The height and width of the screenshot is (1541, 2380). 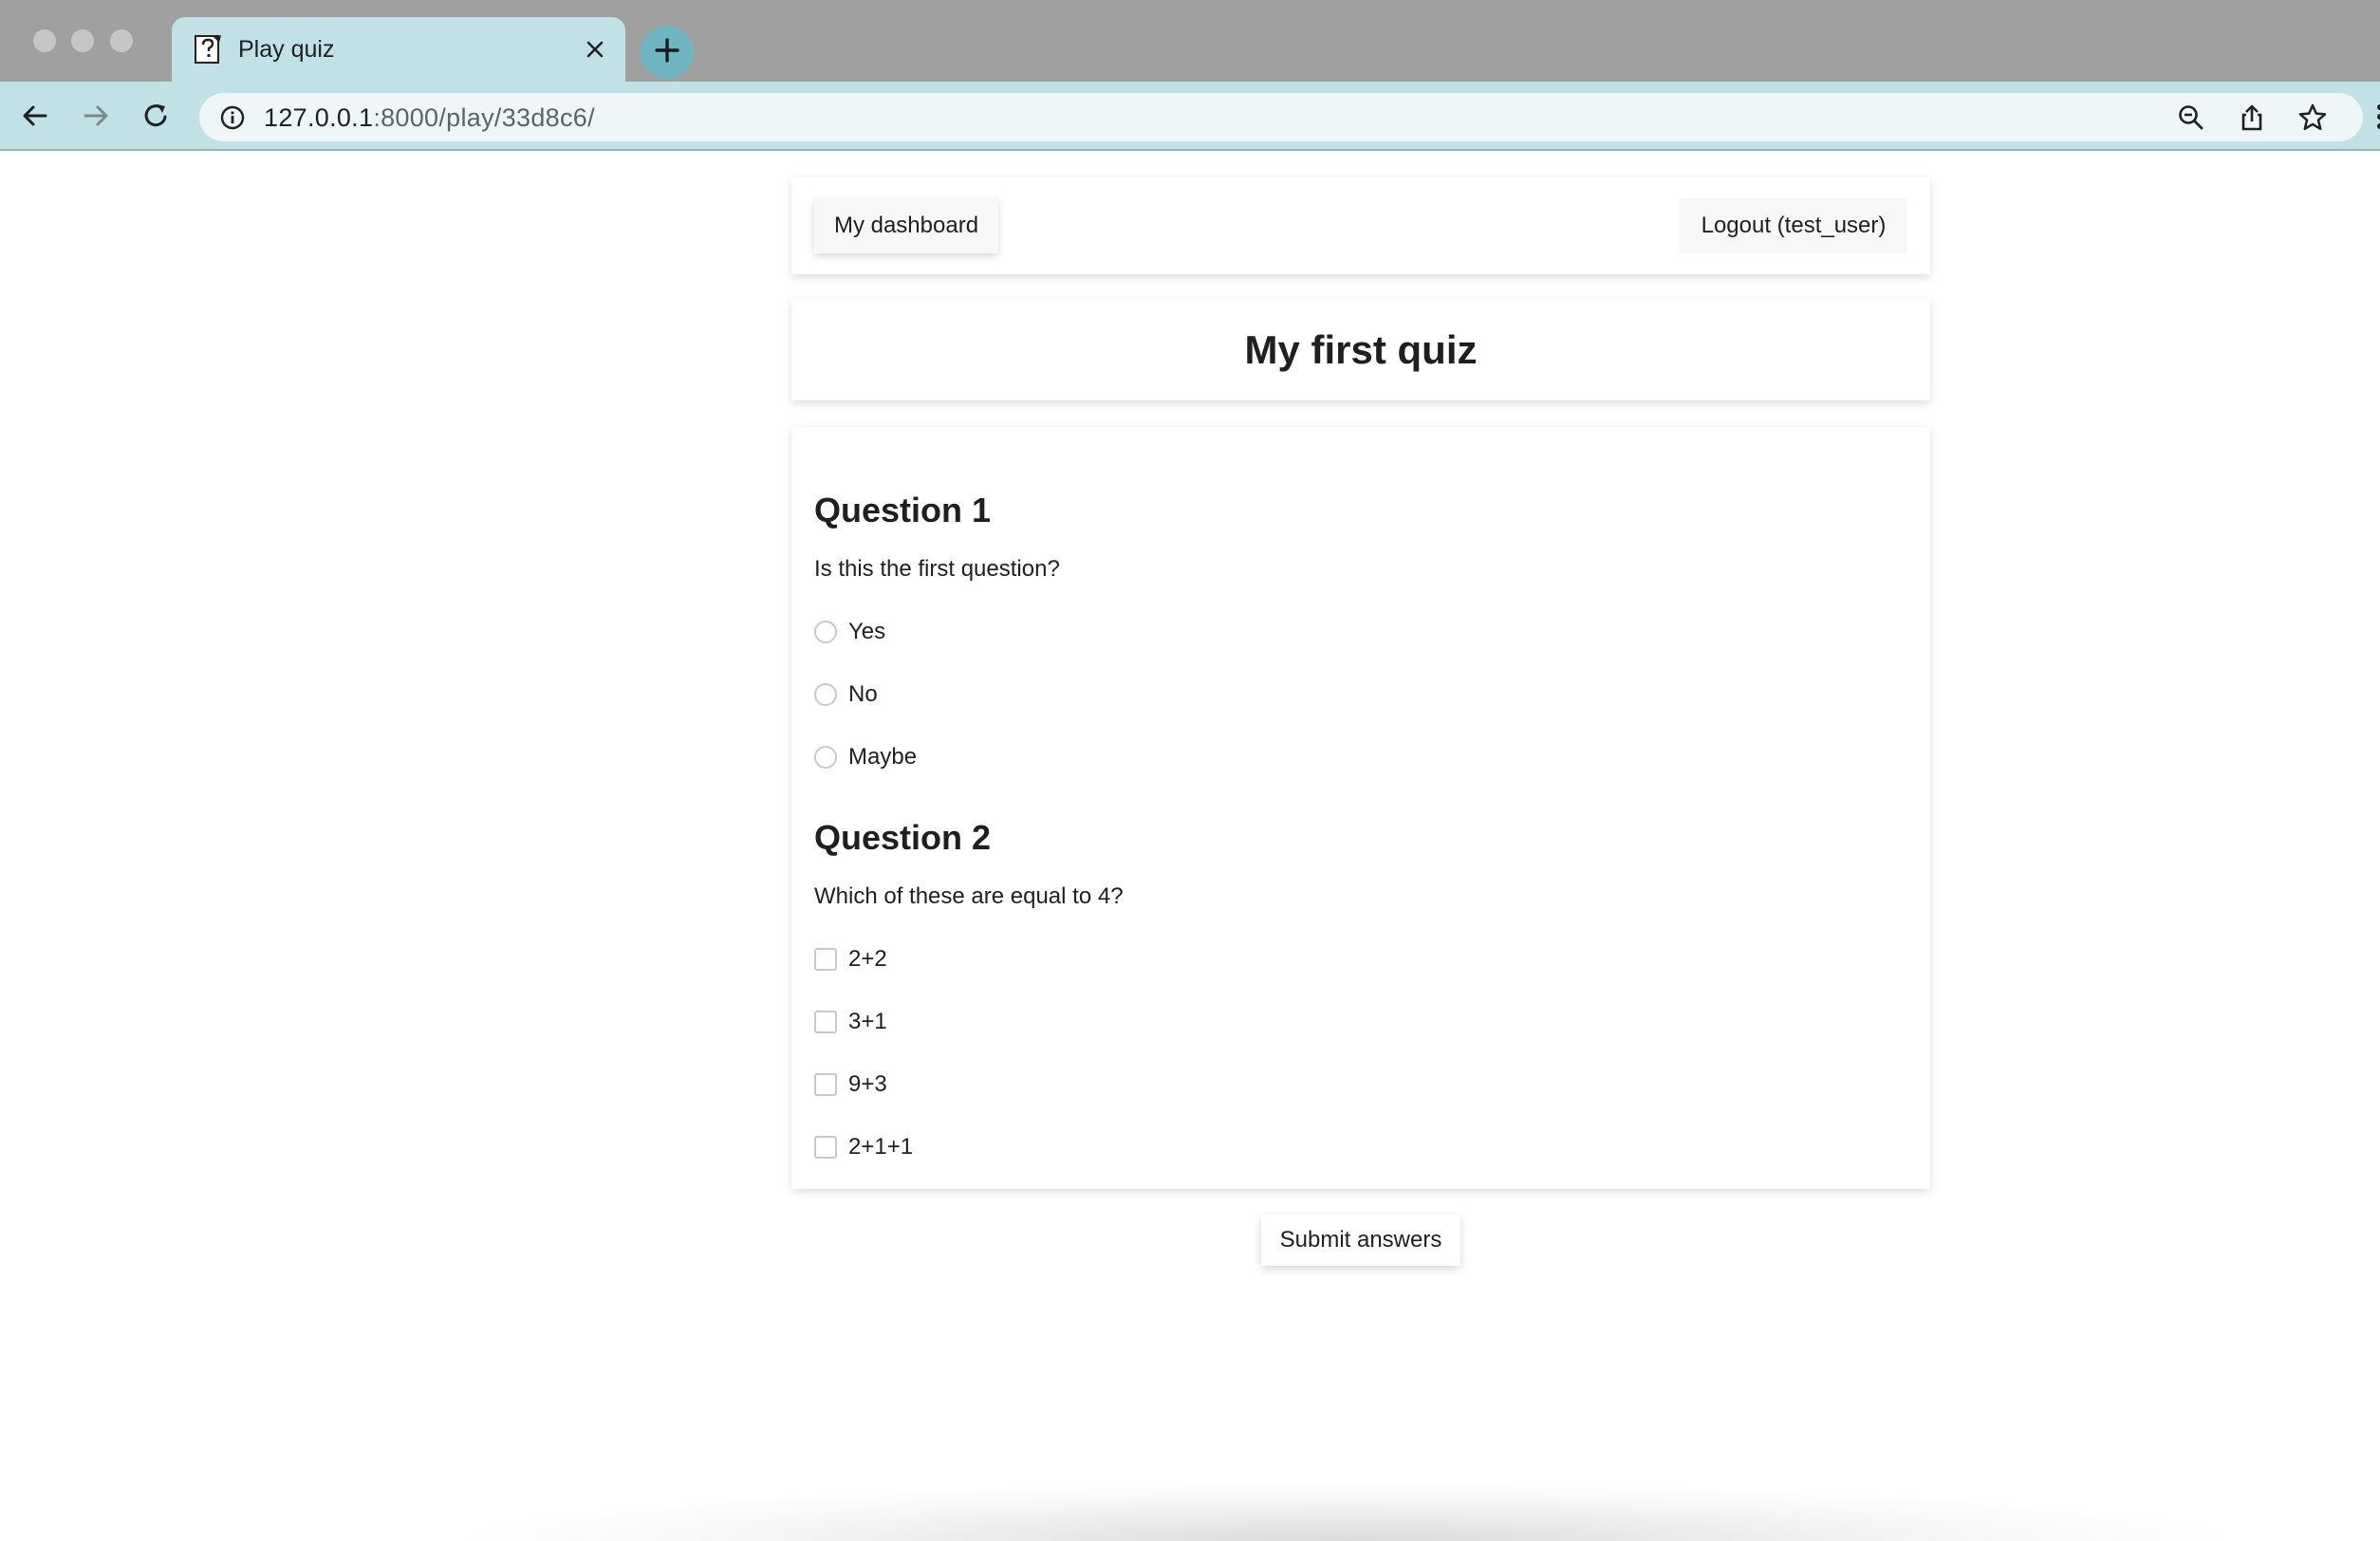 What do you see at coordinates (2312, 118) in the screenshot?
I see `star-icon` at bounding box center [2312, 118].